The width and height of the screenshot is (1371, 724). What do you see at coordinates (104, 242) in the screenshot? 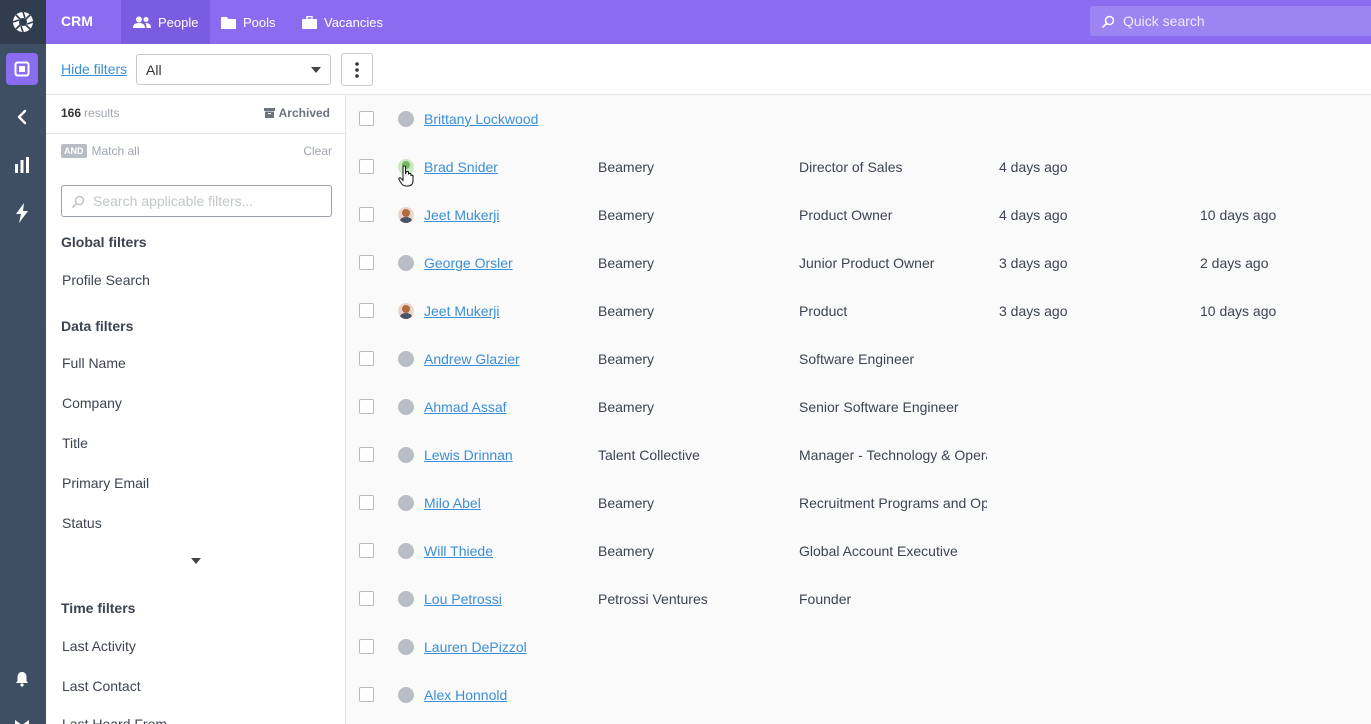
I see `global-filters-heading: Global filters` at bounding box center [104, 242].